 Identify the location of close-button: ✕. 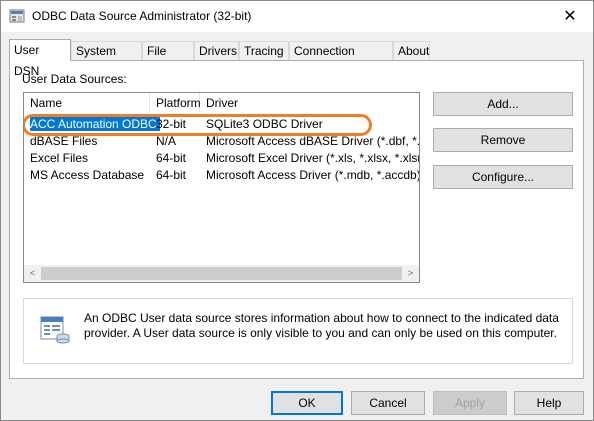
(570, 16).